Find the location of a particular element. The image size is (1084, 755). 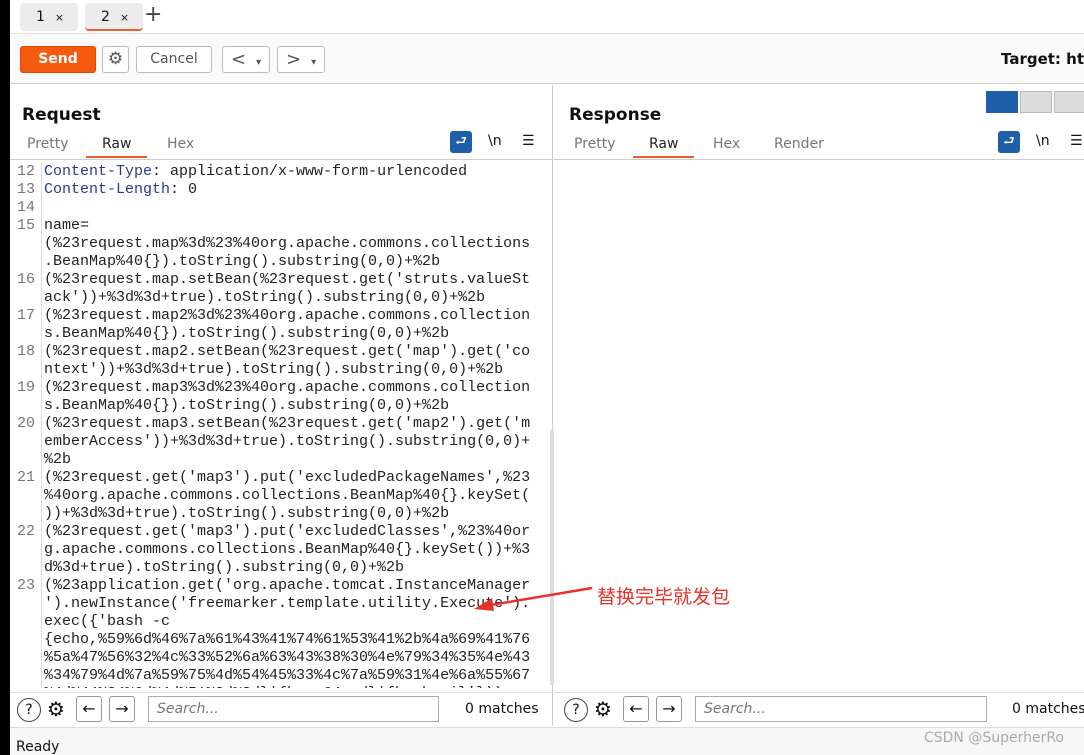

annotation-text: 替换完毕就发包 is located at coordinates (664, 597).